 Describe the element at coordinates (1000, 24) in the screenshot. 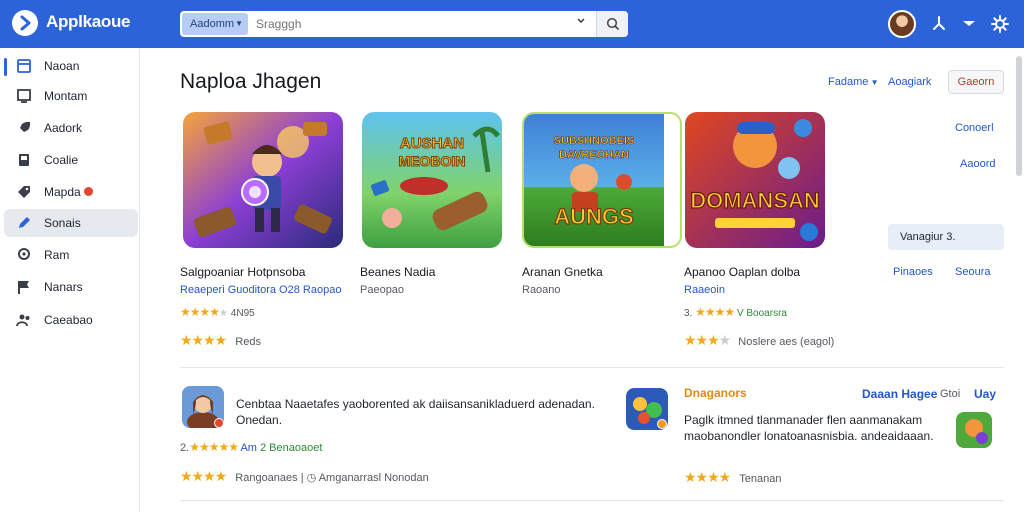

I see `gear-icon` at that location.